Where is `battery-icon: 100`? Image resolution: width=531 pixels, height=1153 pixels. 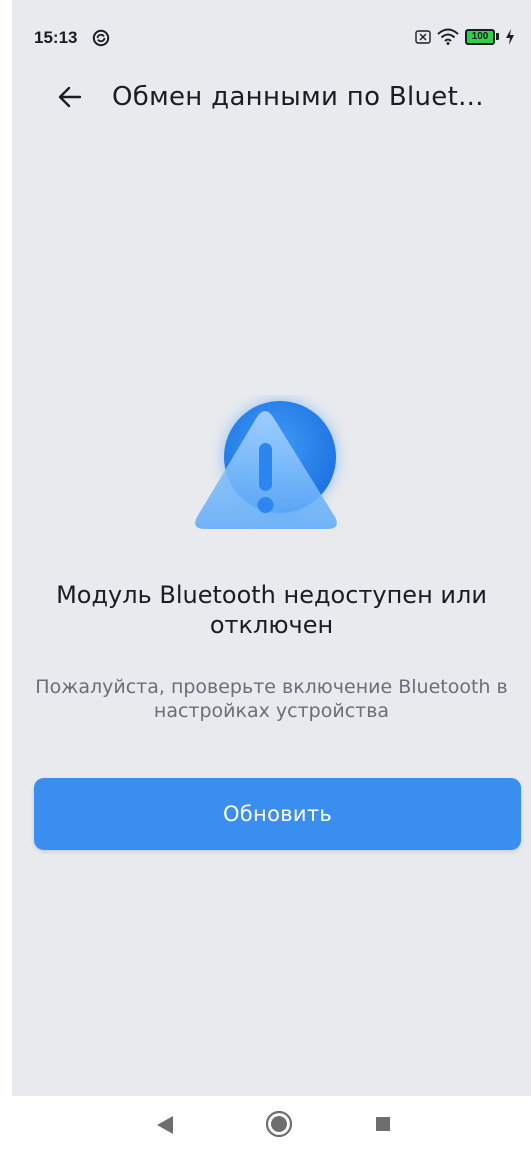
battery-icon: 100 is located at coordinates (480, 36).